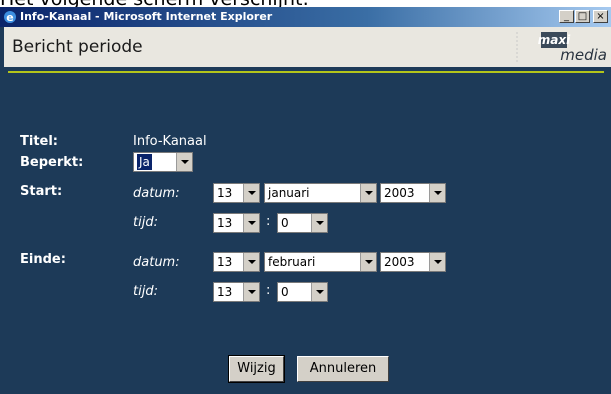 This screenshot has width=611, height=394. What do you see at coordinates (144, 162) in the screenshot?
I see `beperkt-value: Ja` at bounding box center [144, 162].